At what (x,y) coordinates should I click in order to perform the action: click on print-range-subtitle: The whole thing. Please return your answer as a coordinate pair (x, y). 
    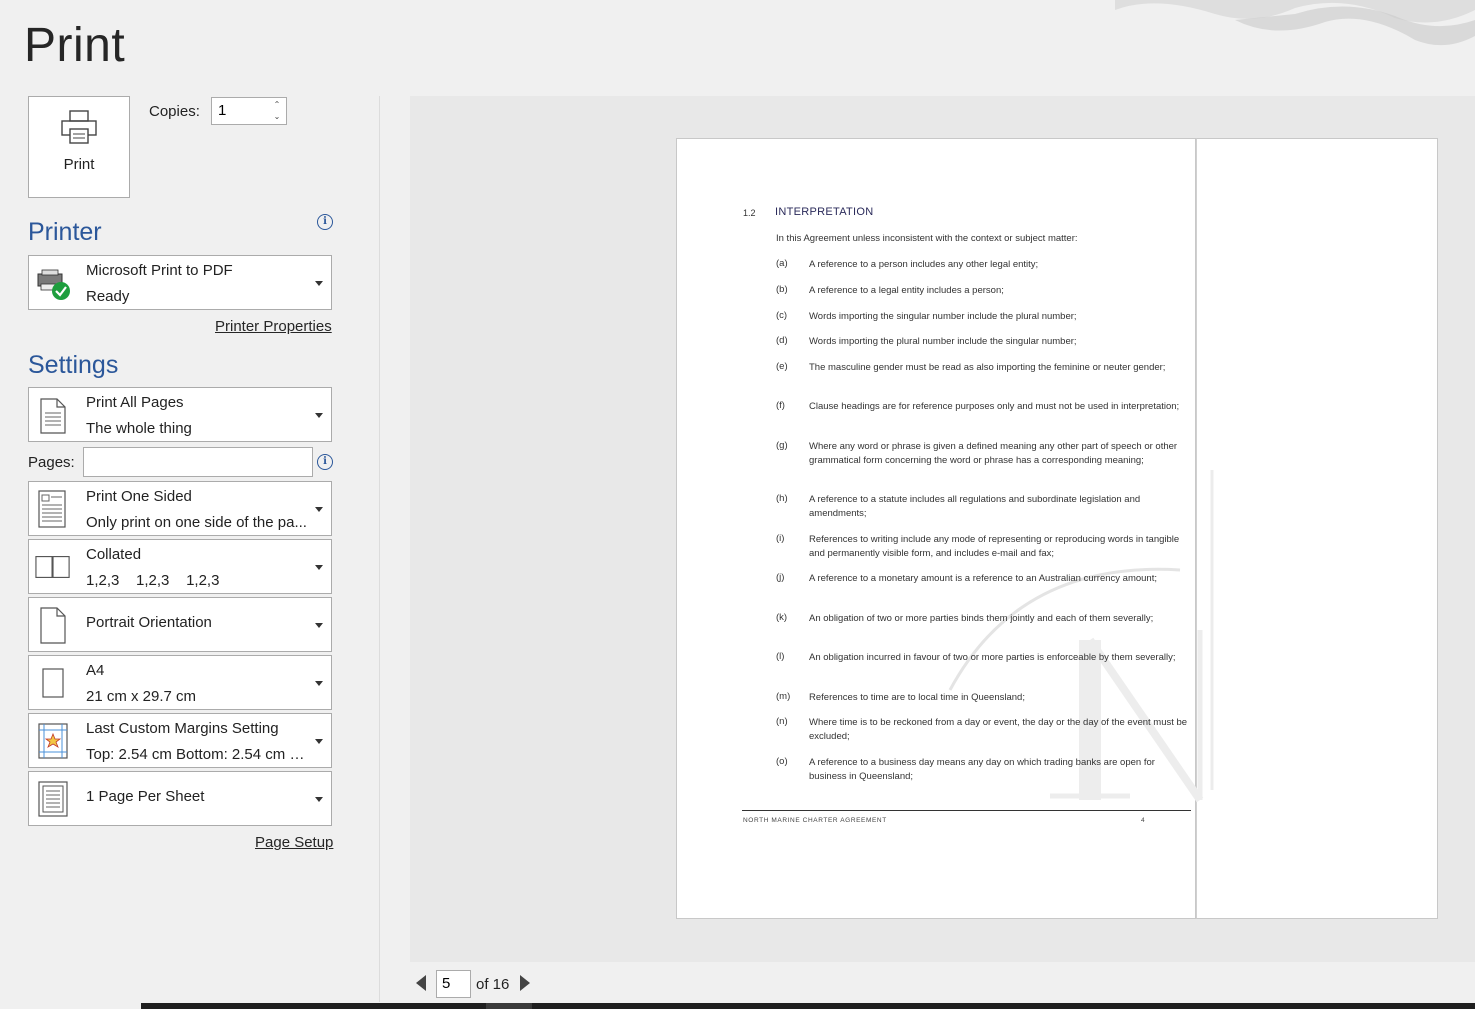
    Looking at the image, I should click on (139, 428).